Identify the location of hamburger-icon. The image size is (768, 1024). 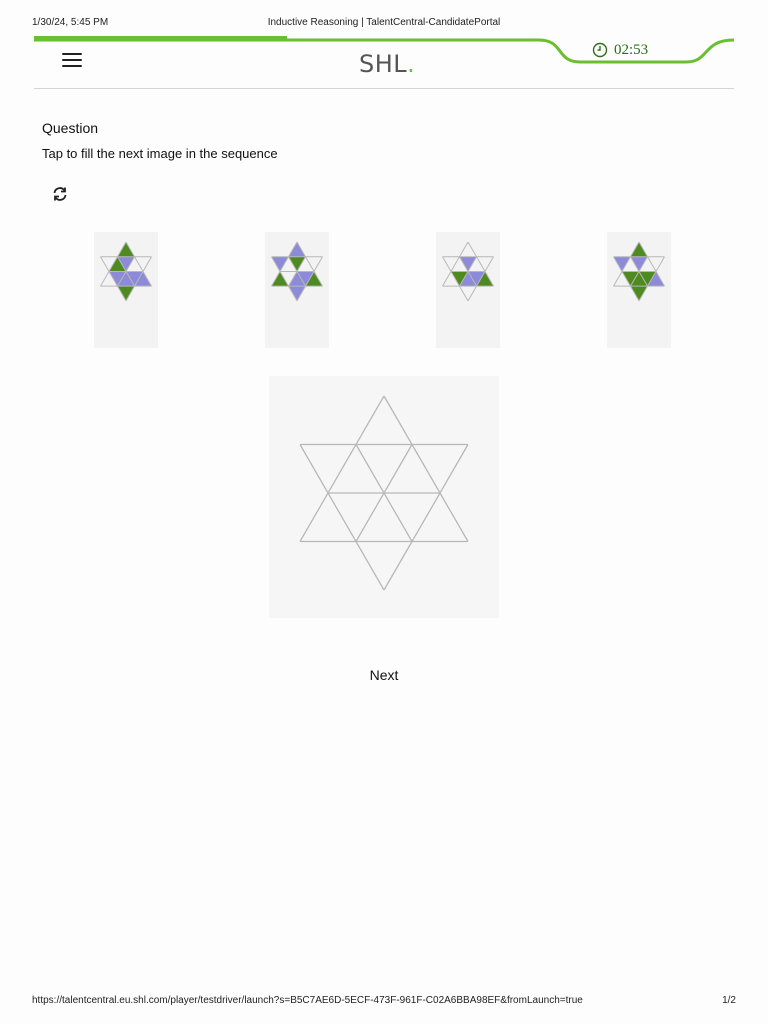
(72, 60).